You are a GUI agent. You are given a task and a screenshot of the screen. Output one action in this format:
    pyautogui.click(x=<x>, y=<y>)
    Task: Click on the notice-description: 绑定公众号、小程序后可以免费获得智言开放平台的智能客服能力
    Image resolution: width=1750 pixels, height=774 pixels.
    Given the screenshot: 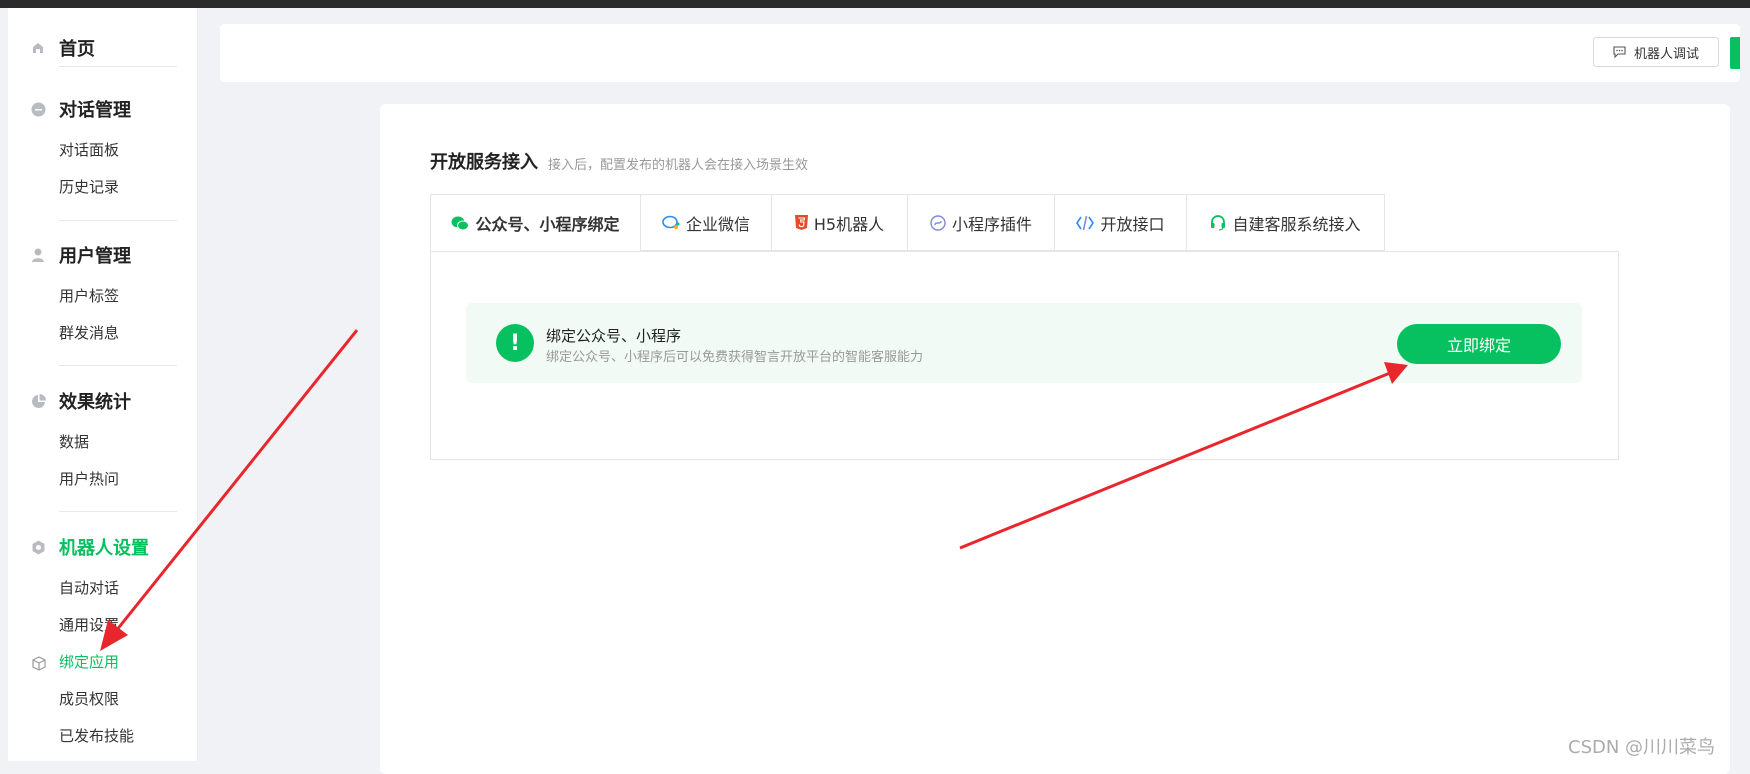 What is the action you would take?
    pyautogui.click(x=735, y=357)
    